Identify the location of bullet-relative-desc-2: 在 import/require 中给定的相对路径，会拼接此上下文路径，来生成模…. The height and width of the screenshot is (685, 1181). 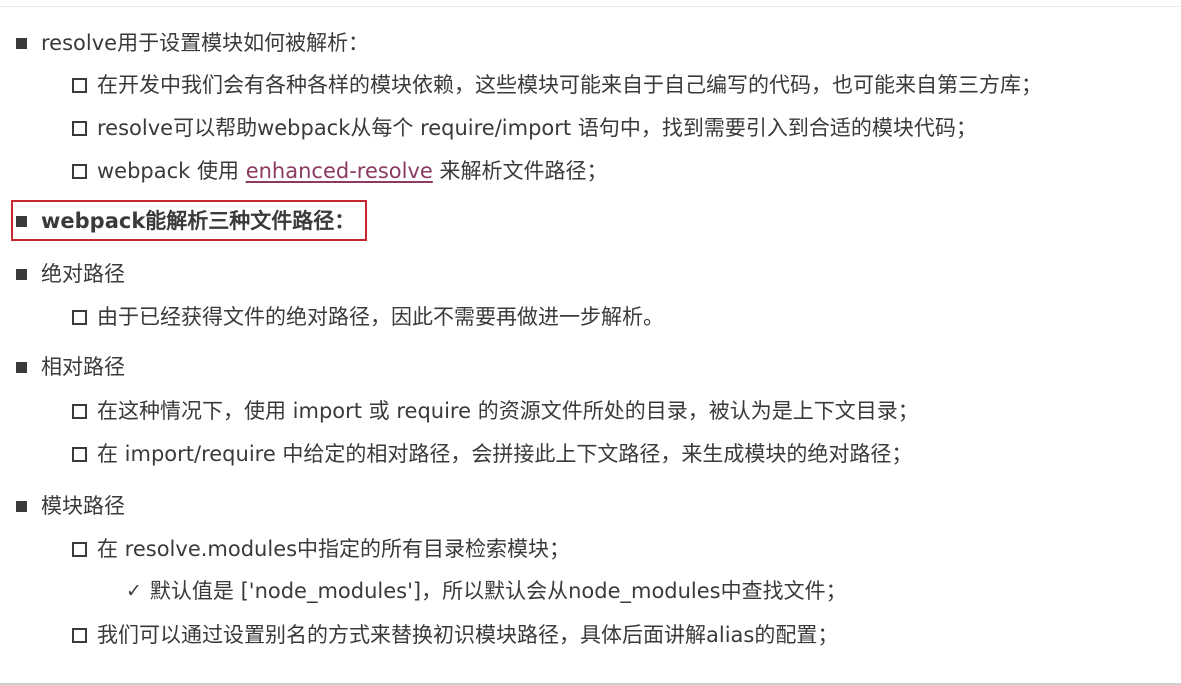
(492, 454).